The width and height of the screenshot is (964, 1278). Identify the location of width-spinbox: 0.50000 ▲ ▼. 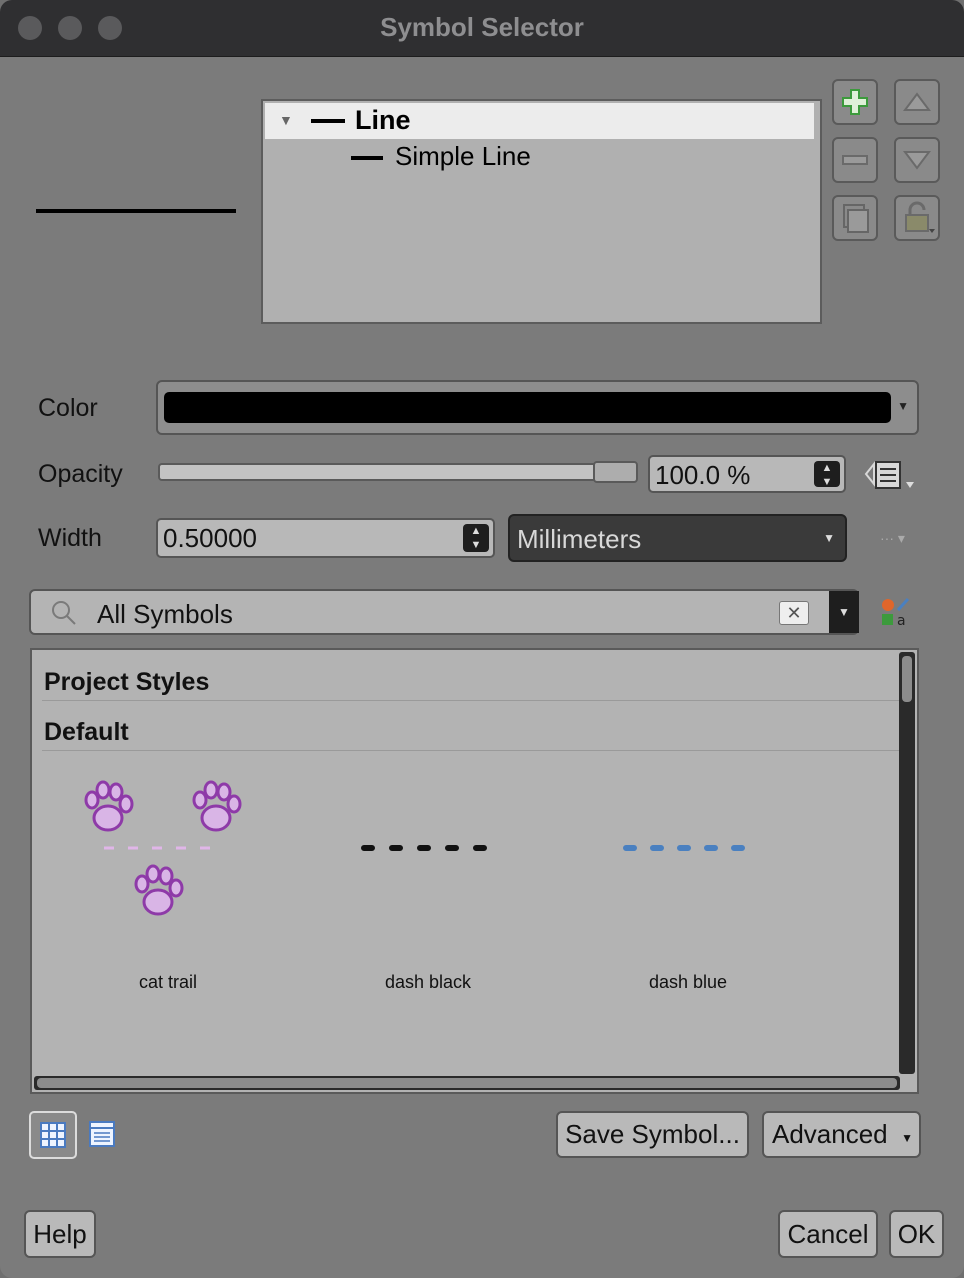
(325, 538).